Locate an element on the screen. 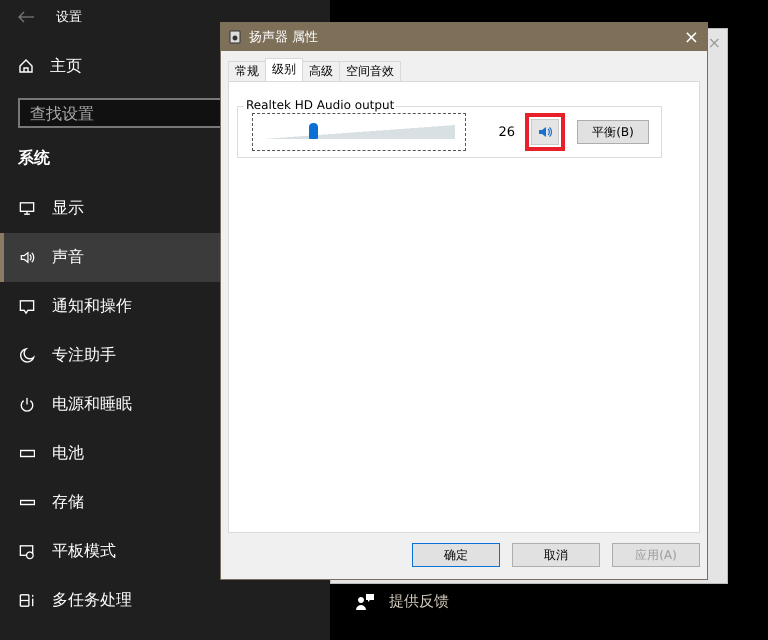  slider-thumb is located at coordinates (313, 131).